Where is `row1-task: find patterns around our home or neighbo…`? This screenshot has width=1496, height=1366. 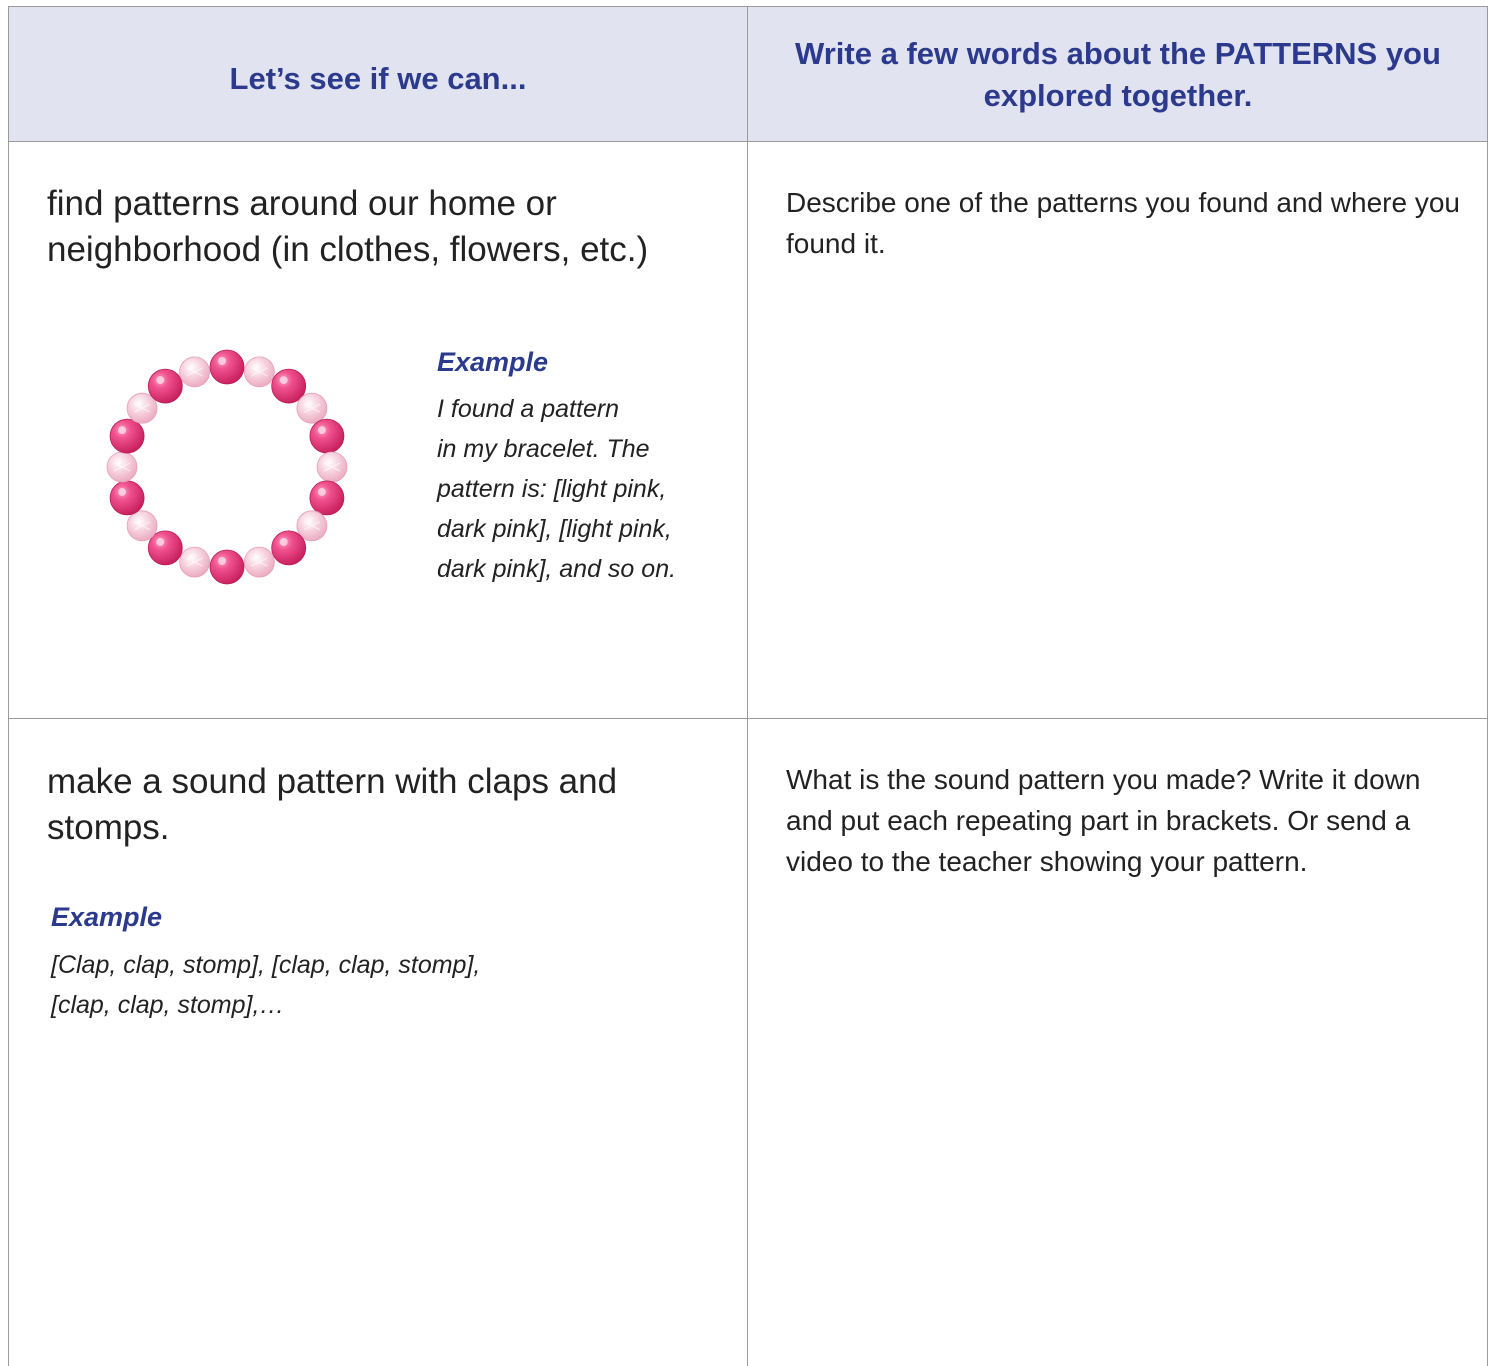 row1-task: find patterns around our home or neighbo… is located at coordinates (348, 226).